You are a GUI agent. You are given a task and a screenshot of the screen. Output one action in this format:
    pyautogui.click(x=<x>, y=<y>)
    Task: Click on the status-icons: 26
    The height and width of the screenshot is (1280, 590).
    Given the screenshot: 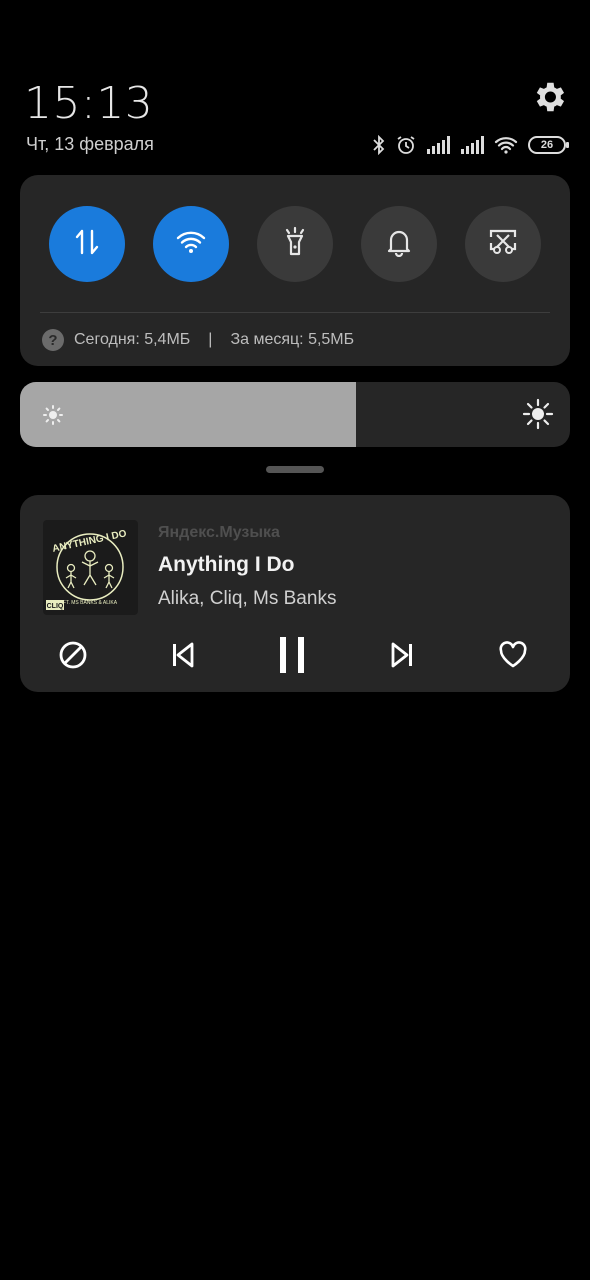 What is the action you would take?
    pyautogui.click(x=470, y=145)
    